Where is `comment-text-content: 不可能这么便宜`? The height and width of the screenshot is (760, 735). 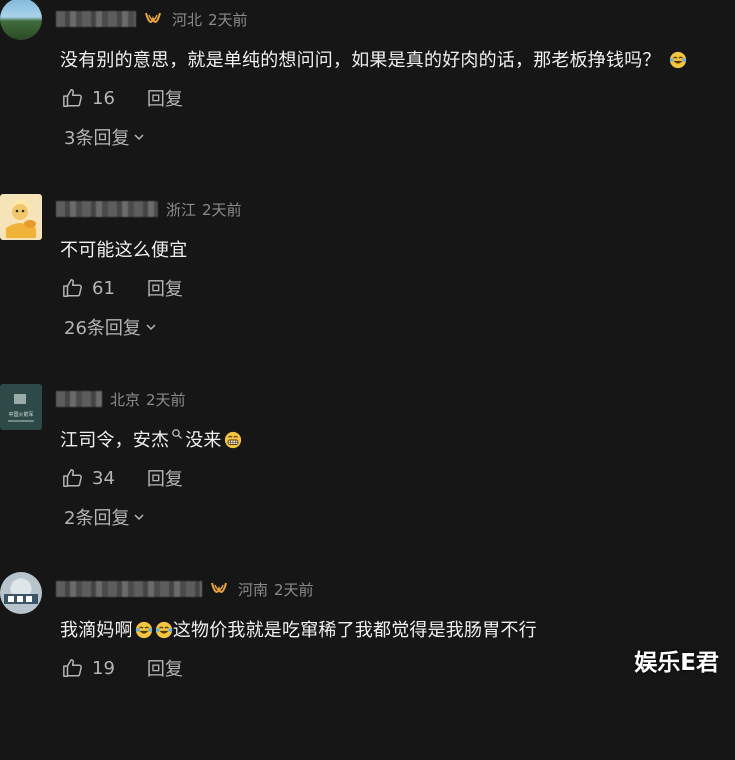 comment-text-content: 不可能这么便宜 is located at coordinates (124, 250).